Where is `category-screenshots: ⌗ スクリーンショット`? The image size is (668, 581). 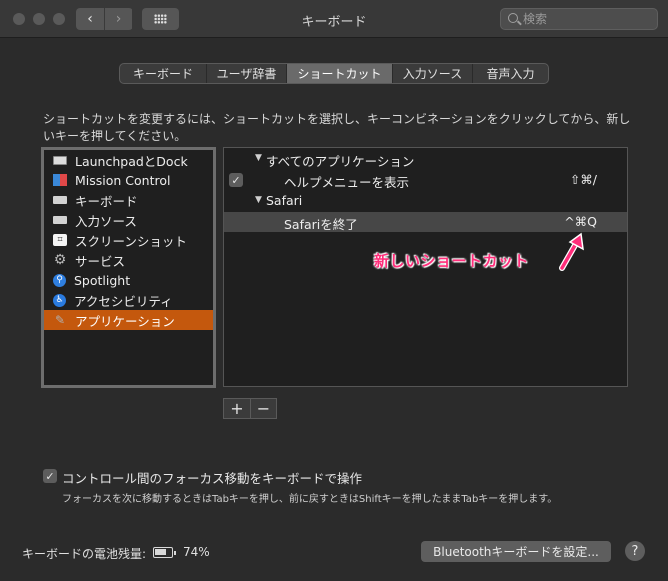
category-screenshots: ⌗ スクリーンショット is located at coordinates (128, 240).